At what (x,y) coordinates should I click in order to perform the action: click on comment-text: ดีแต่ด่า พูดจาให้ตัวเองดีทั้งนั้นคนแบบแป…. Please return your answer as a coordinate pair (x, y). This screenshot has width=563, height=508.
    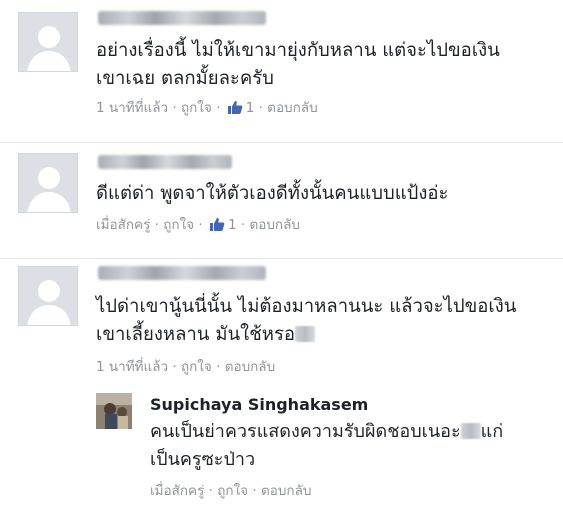
    Looking at the image, I should click on (272, 193).